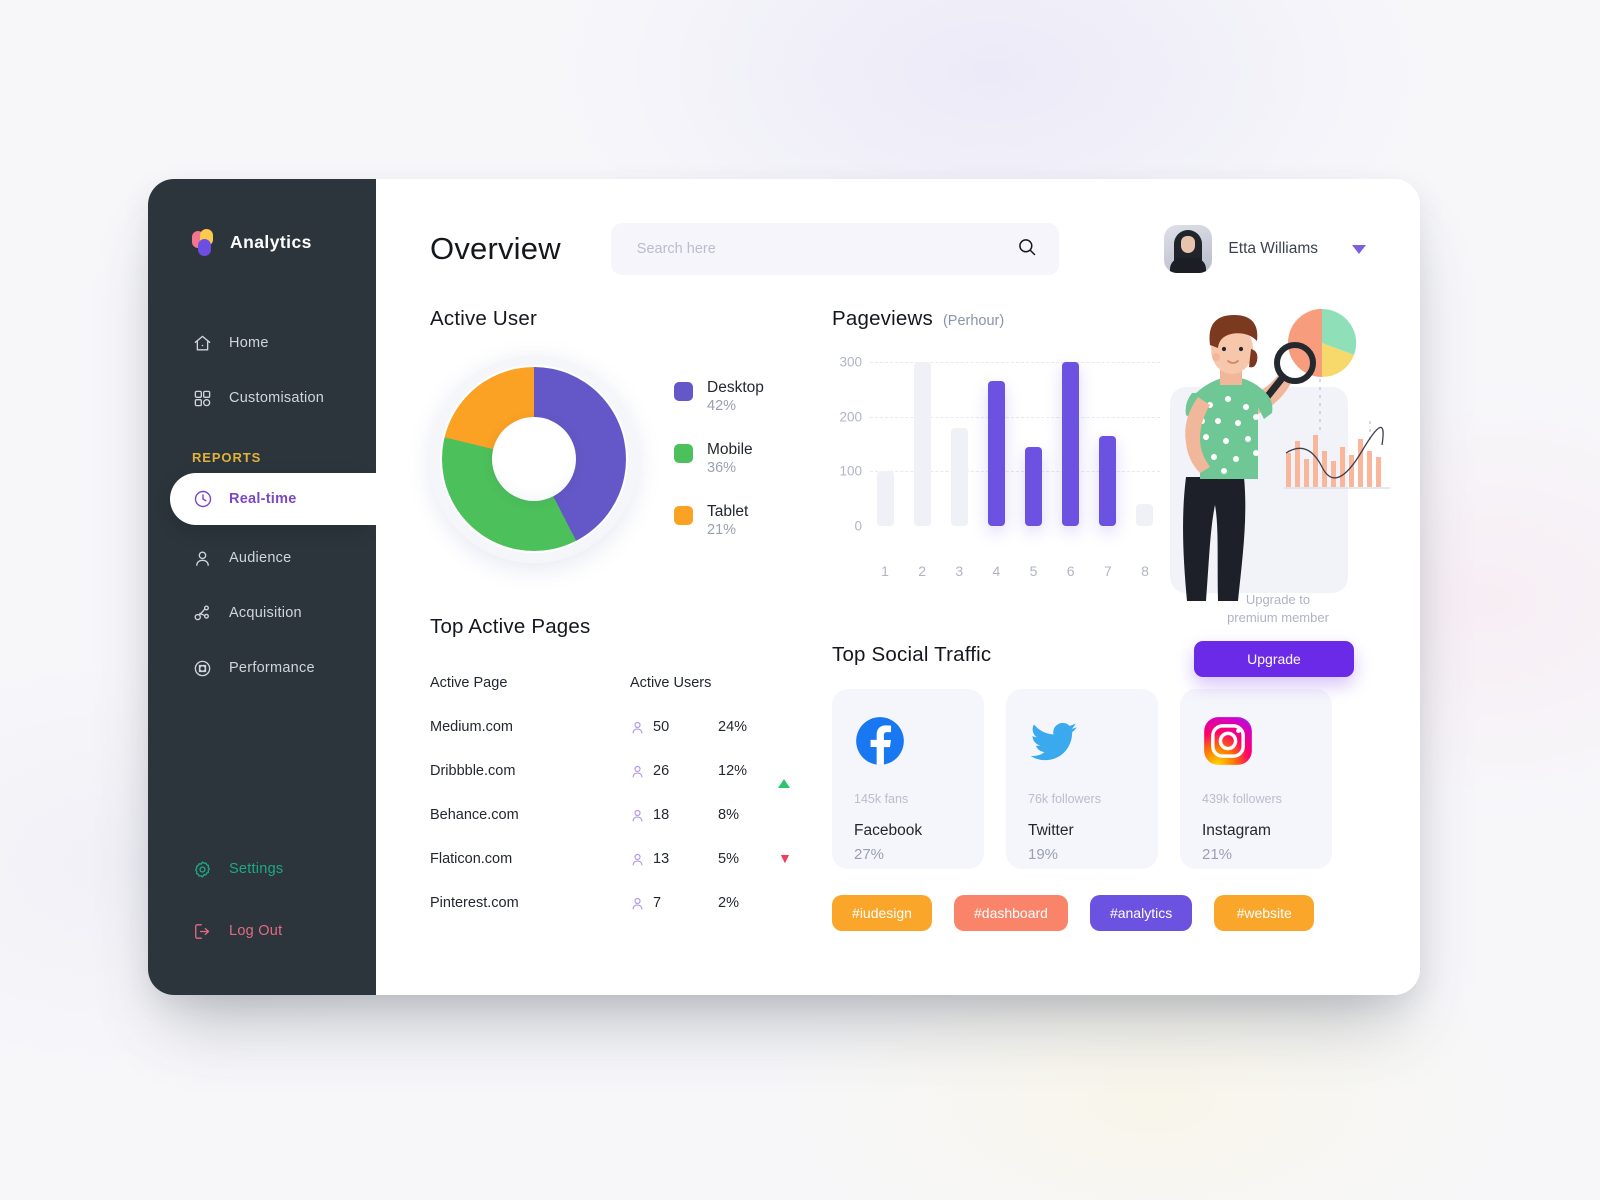 This screenshot has width=1600, height=1200. I want to click on donut-chart, so click(534, 459).